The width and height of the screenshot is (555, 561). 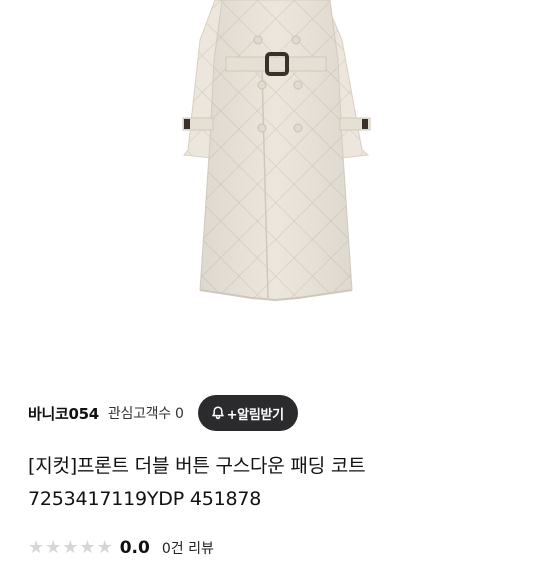 I want to click on rating-row: ★ ★ ★ ★ ★ 0.0 0건 리뷰, so click(x=121, y=548).